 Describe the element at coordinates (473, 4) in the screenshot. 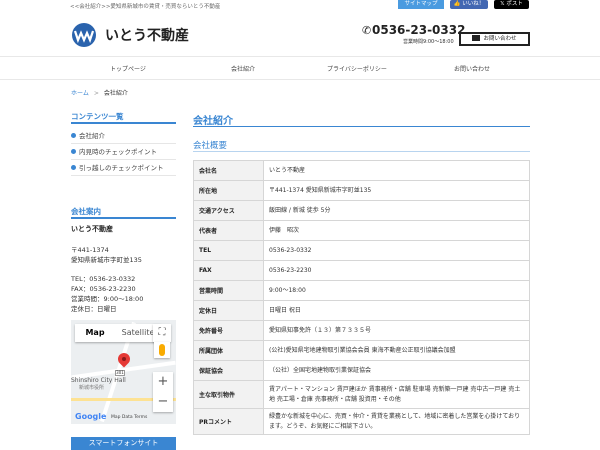

I see `like-label: いいね！` at that location.